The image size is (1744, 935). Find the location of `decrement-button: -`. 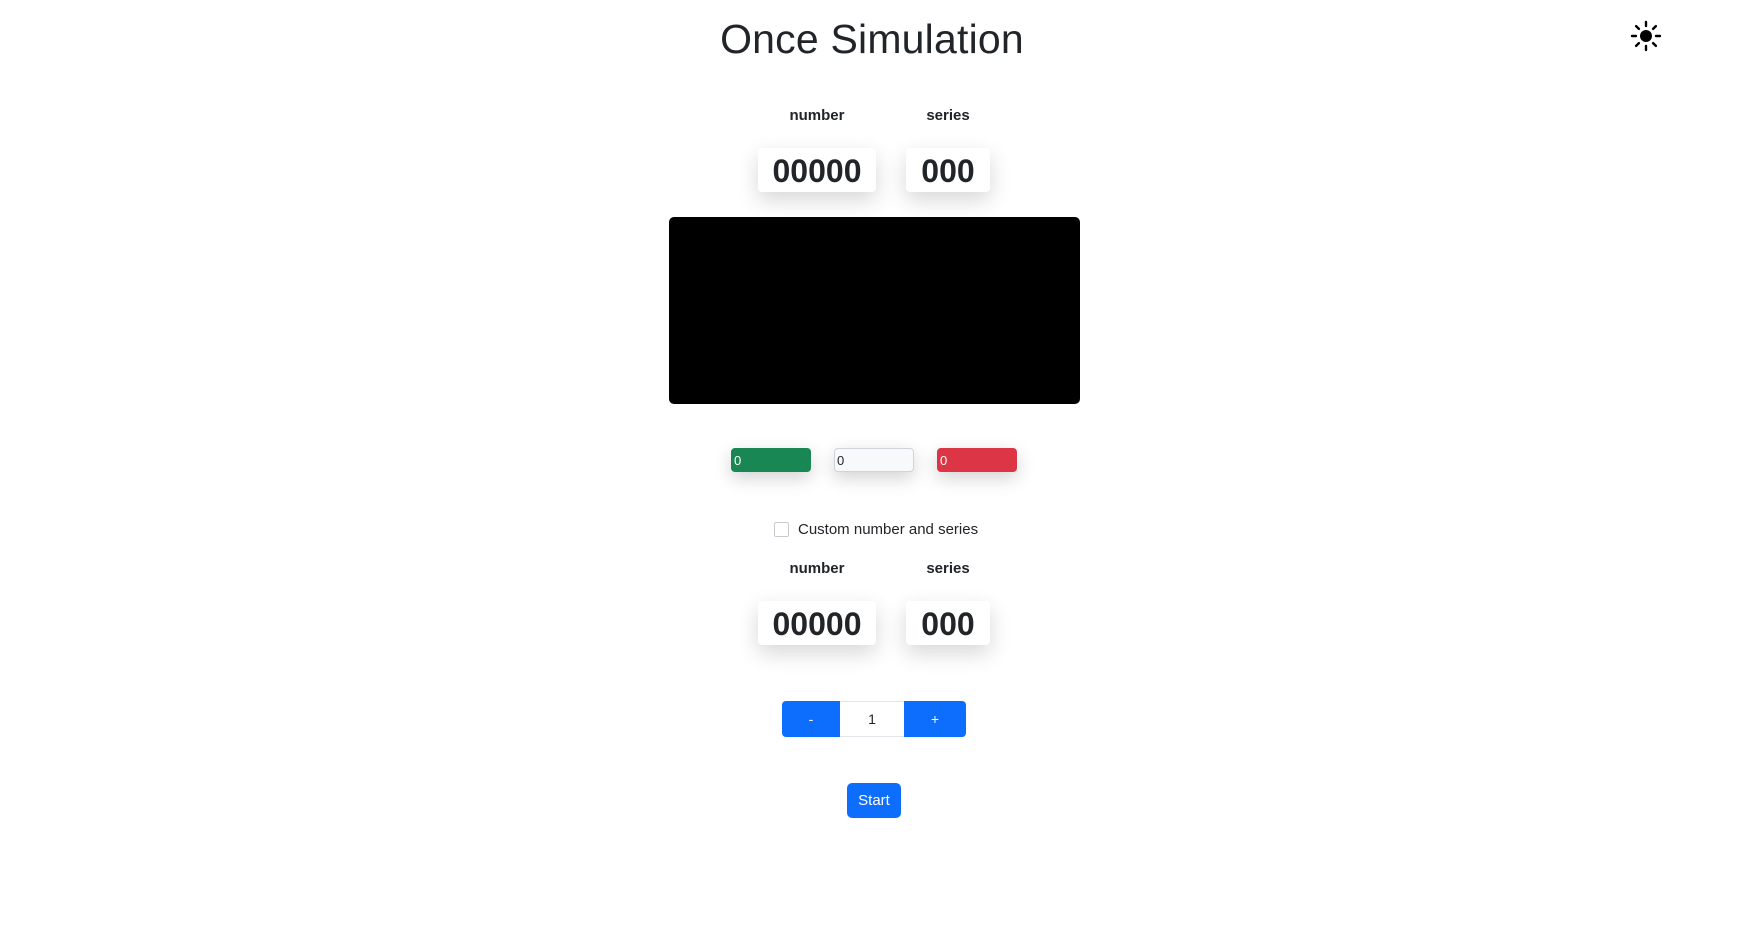

decrement-button: - is located at coordinates (811, 719).